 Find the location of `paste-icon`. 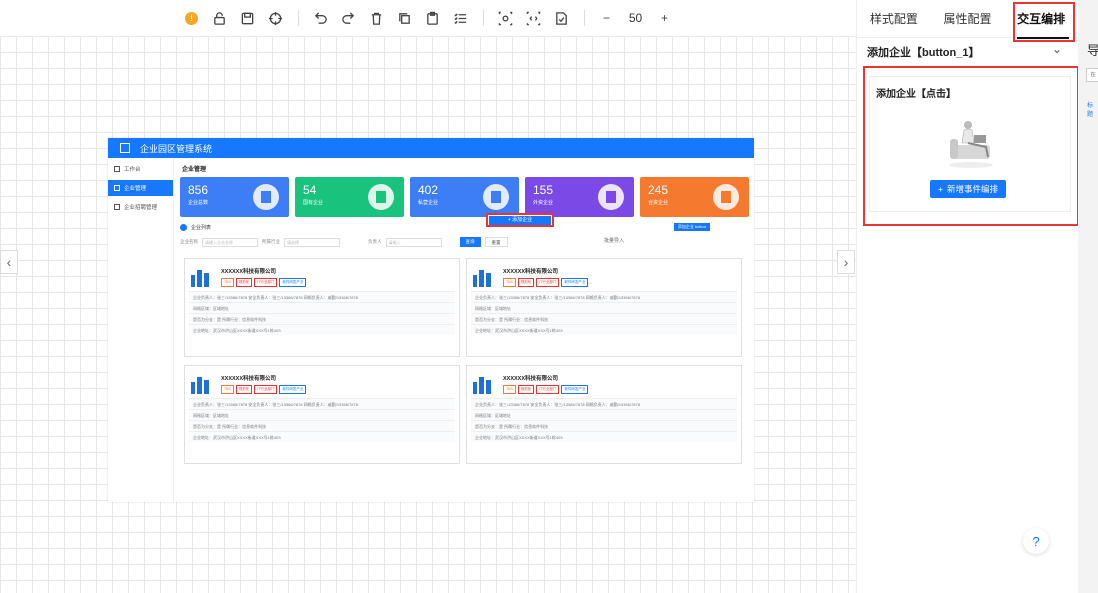

paste-icon is located at coordinates (433, 18).